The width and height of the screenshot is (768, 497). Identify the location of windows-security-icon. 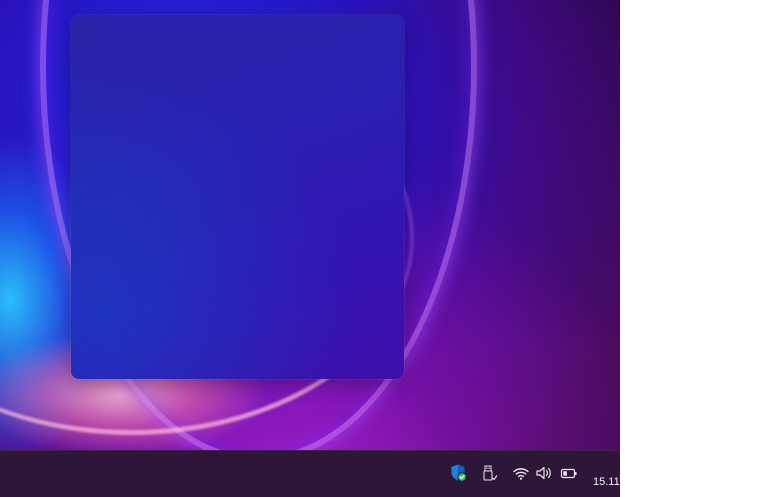
(459, 473).